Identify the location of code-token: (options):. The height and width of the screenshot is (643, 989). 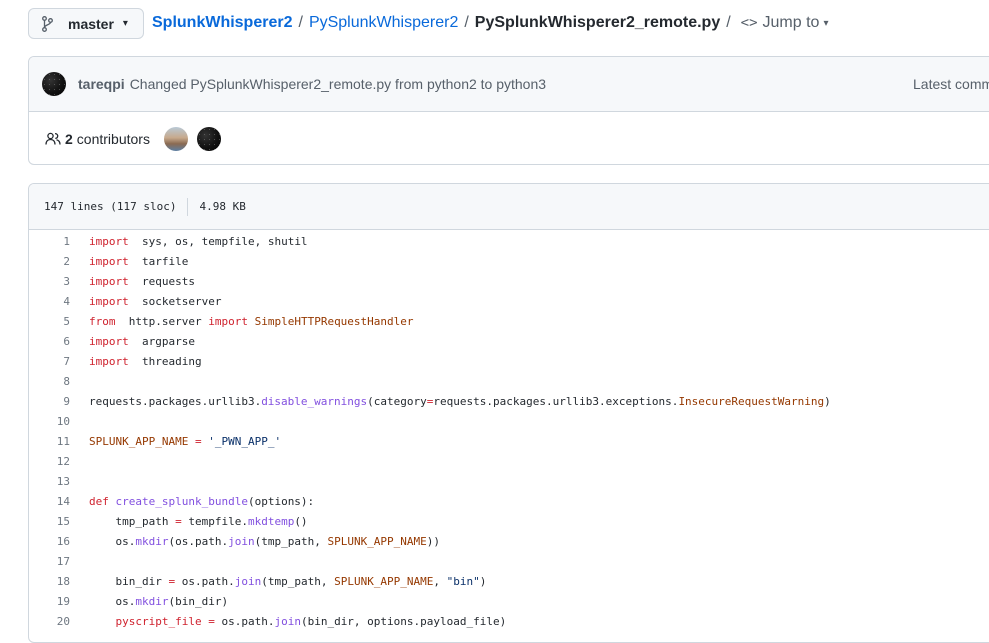
(281, 501).